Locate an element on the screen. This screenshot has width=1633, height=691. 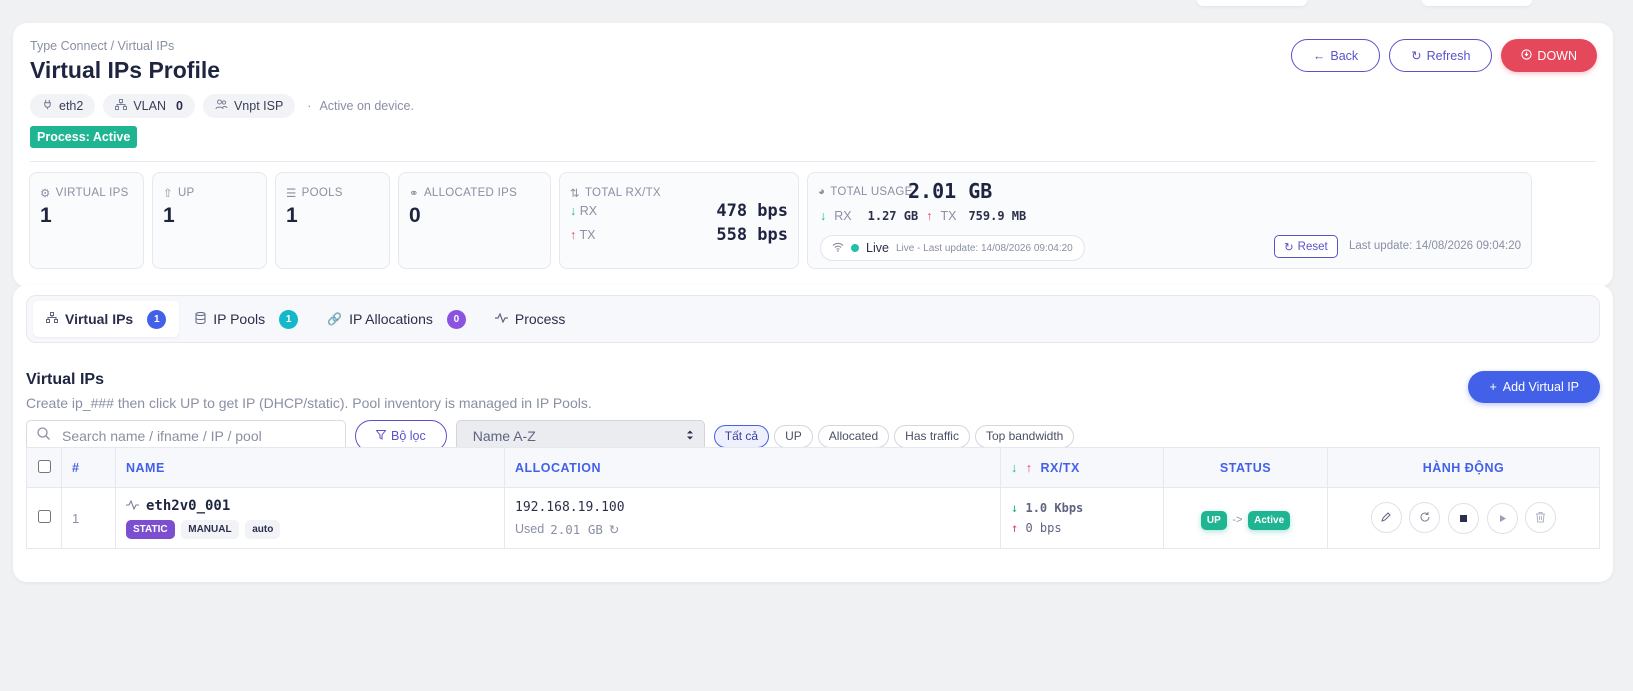
link-icon: 🔗 is located at coordinates (335, 319).